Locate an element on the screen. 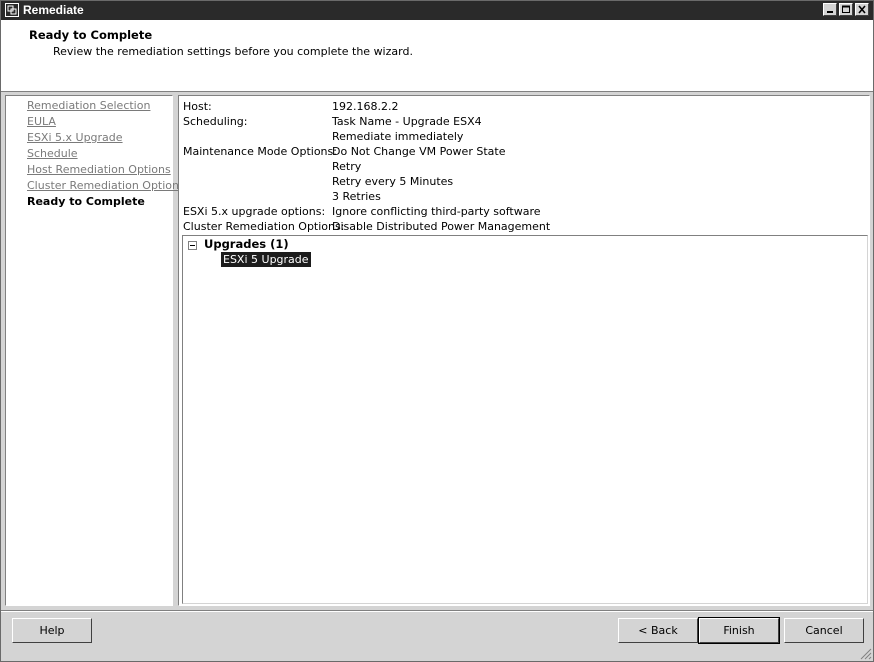  nav-item-ready-to-complete: Ready to Complete is located at coordinates (86, 201).